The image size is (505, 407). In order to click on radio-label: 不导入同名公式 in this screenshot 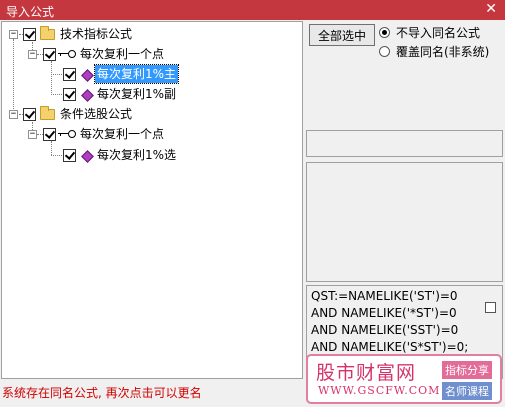, I will do `click(438, 33)`.